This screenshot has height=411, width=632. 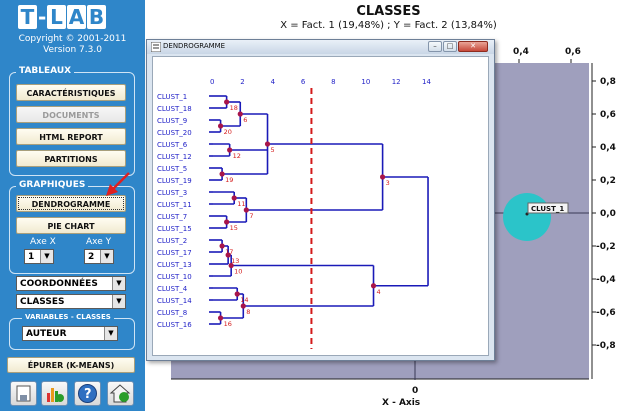 What do you see at coordinates (473, 46) in the screenshot?
I see `close-button: ✕` at bounding box center [473, 46].